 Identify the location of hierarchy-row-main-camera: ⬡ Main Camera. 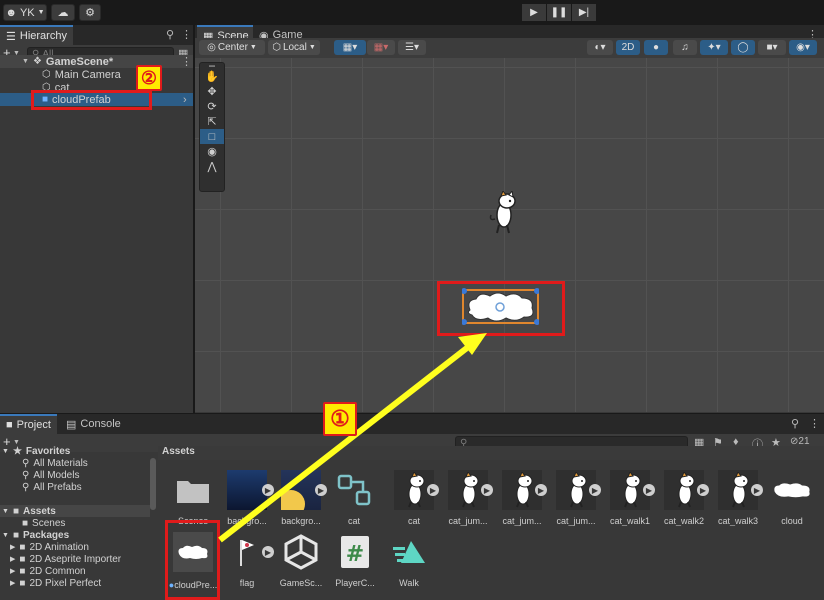
(60, 74).